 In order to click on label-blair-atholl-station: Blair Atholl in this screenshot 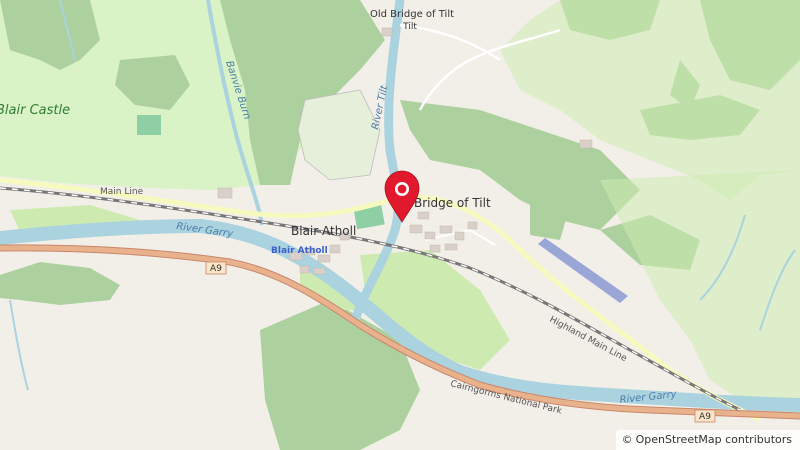, I will do `click(299, 251)`.